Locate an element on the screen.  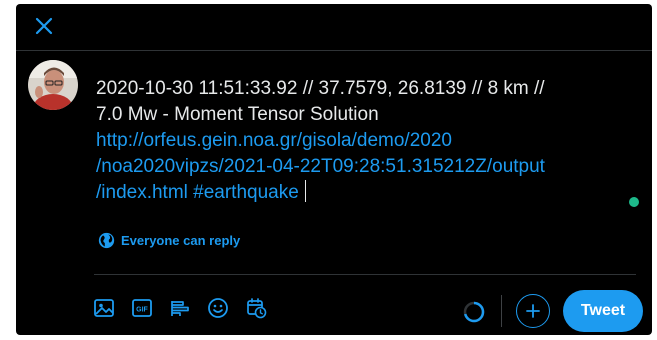
image-icon is located at coordinates (104, 308).